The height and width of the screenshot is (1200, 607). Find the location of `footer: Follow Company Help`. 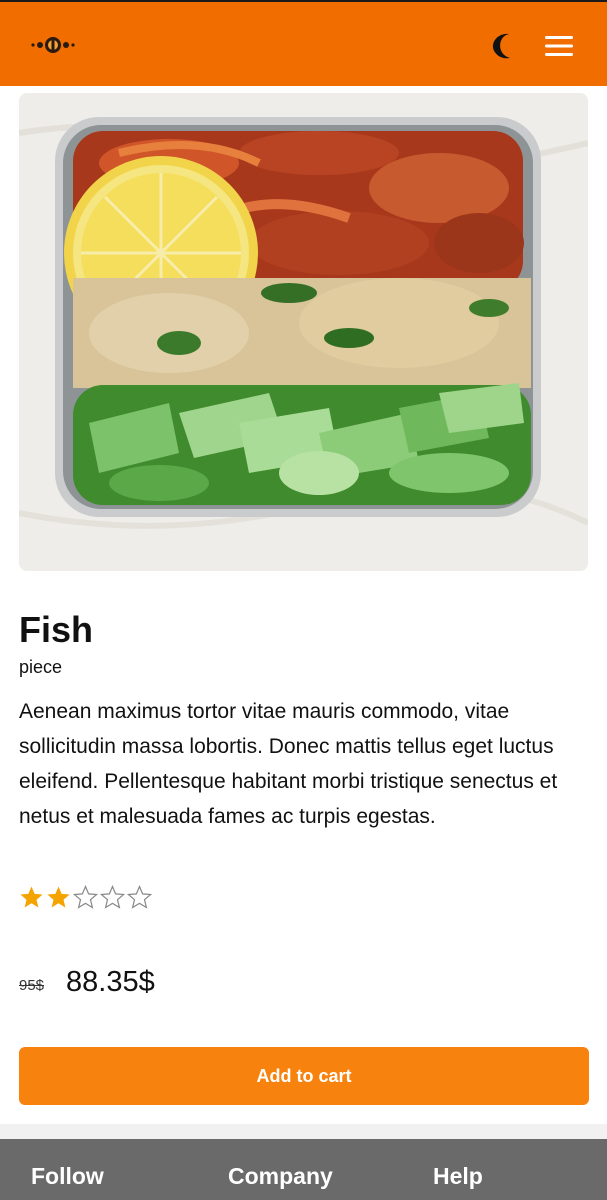

footer: Follow Company Help is located at coordinates (303, 1169).